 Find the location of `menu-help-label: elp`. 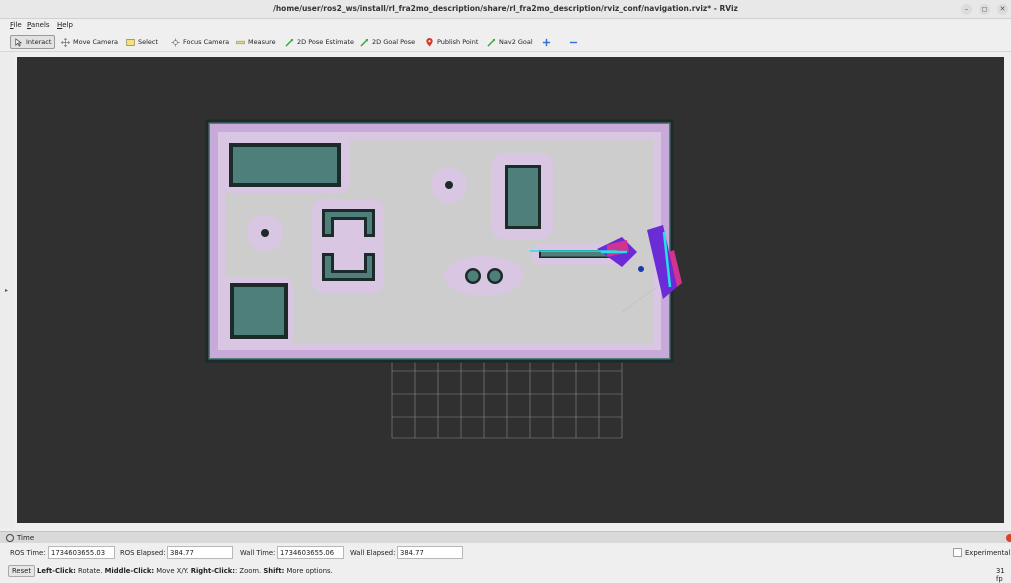

menu-help-label: elp is located at coordinates (67, 25).